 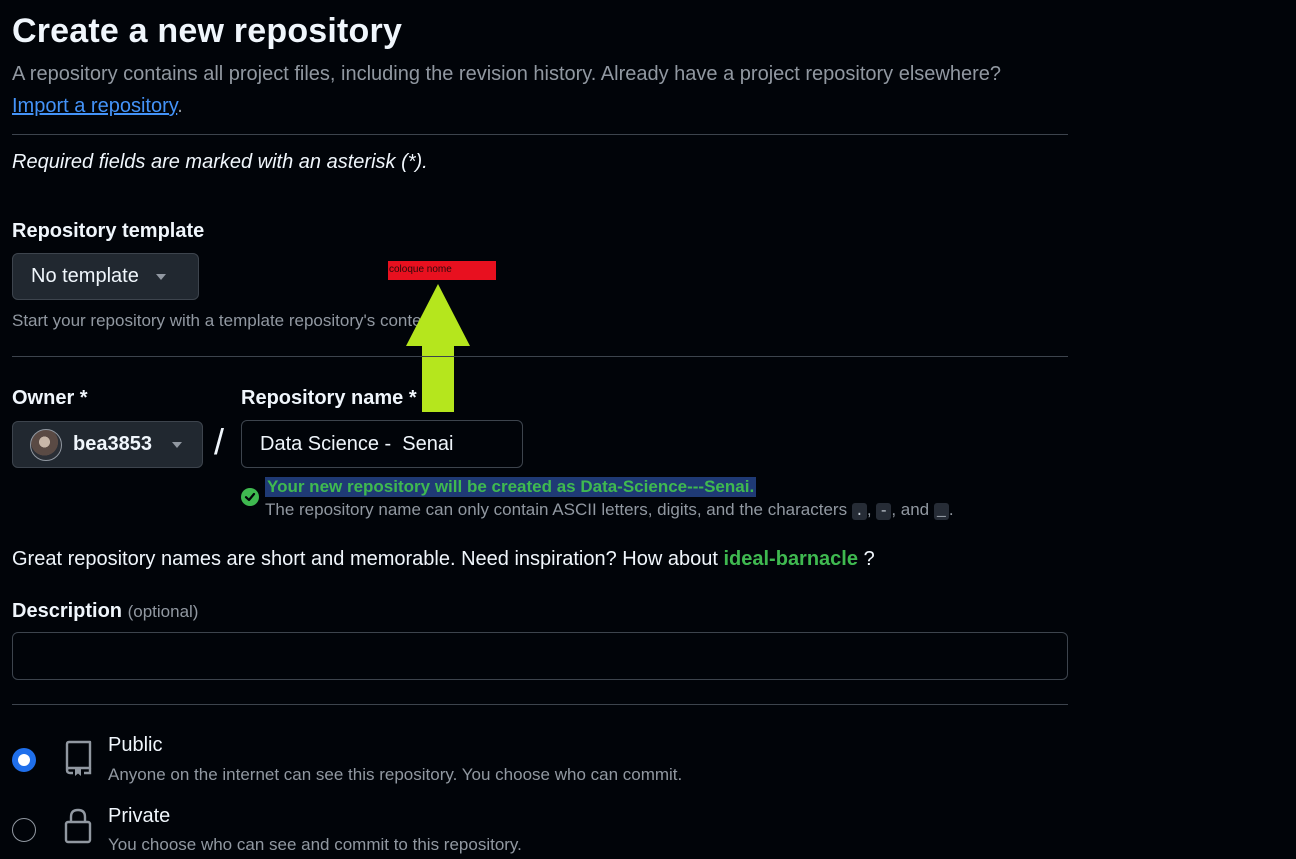 What do you see at coordinates (382, 444) in the screenshot?
I see `repo-name-input` at bounding box center [382, 444].